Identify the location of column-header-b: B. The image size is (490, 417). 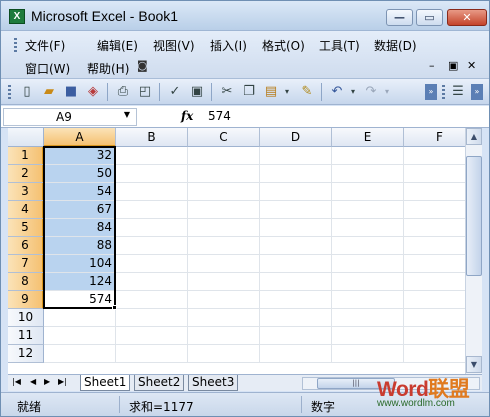
(152, 137).